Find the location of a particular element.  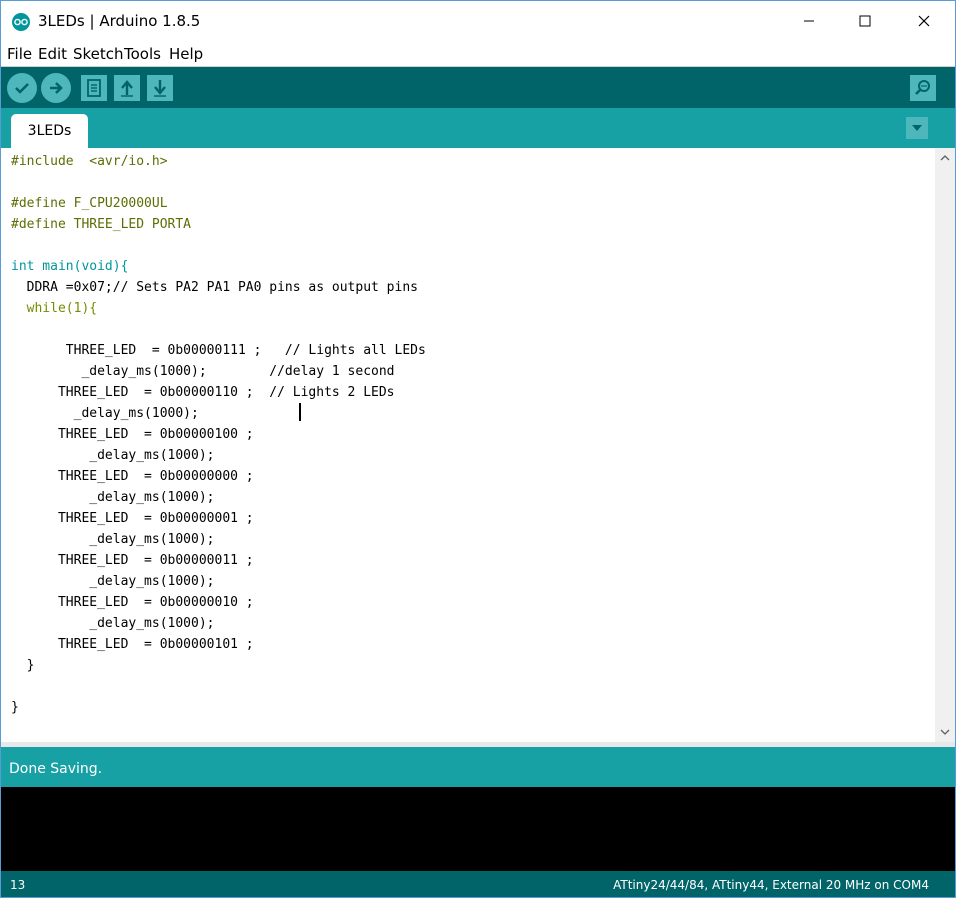

verify-icon is located at coordinates (22, 88).